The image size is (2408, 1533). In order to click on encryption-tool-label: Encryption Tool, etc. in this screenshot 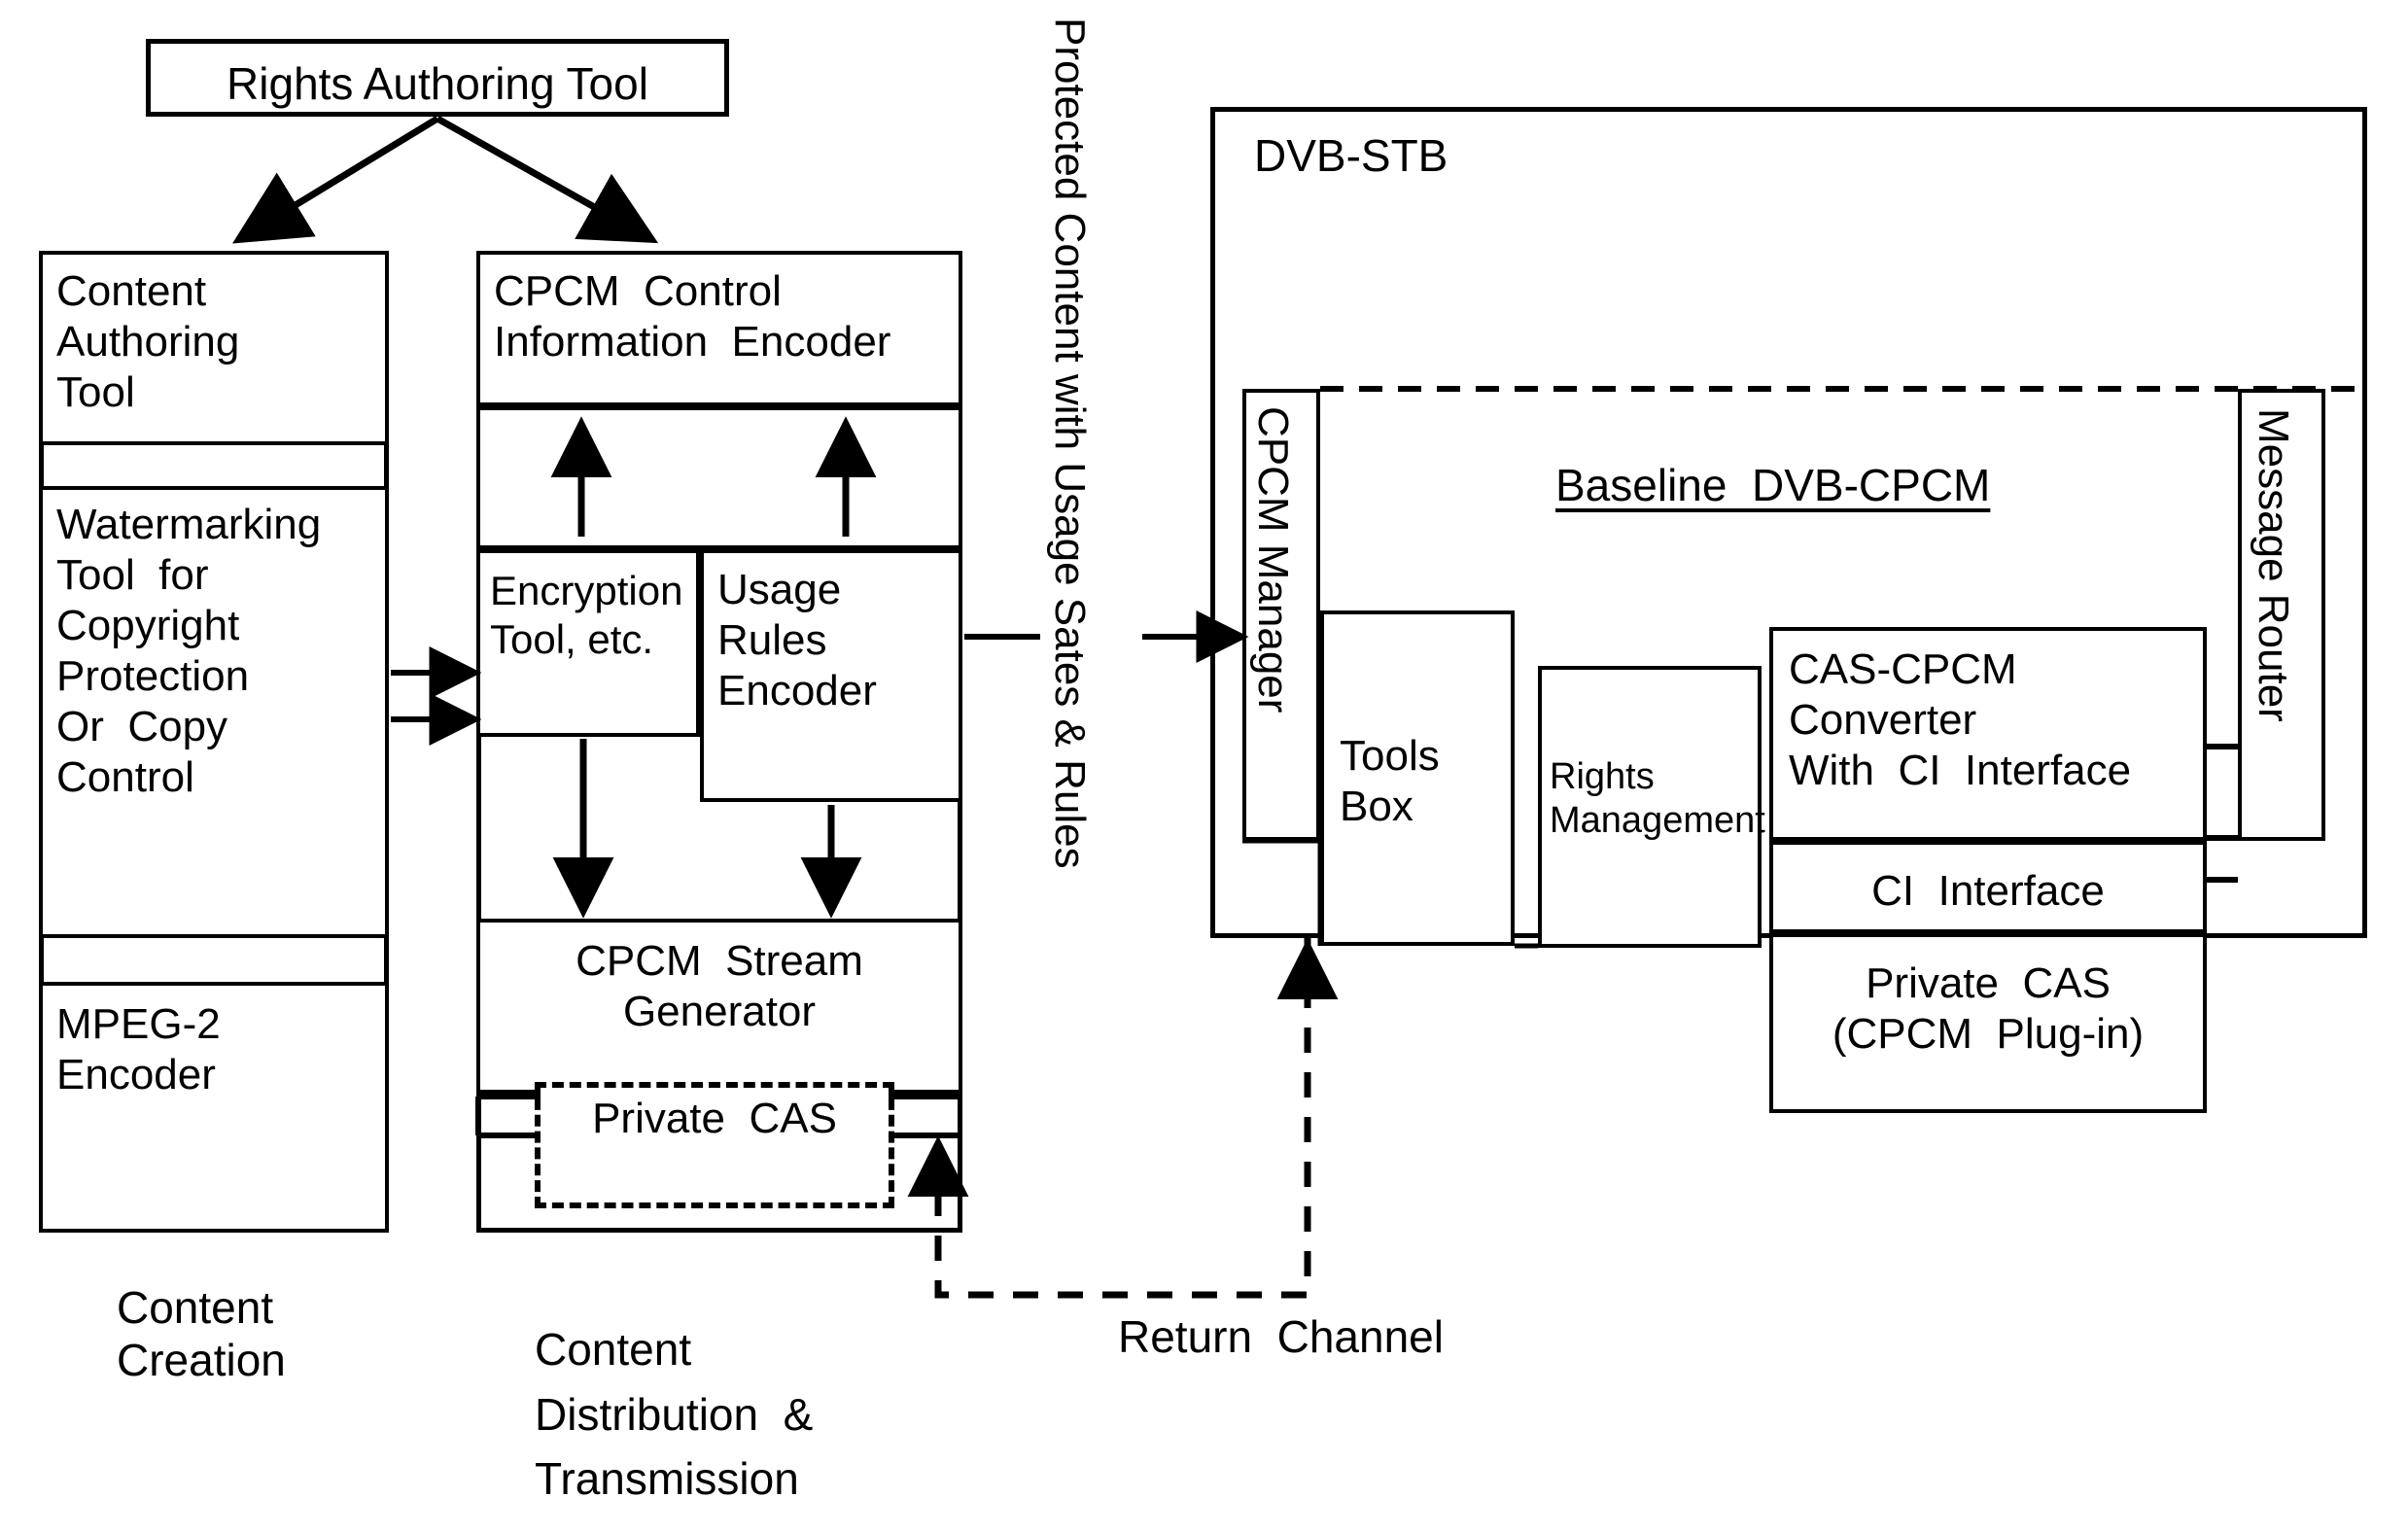, I will do `click(586, 615)`.